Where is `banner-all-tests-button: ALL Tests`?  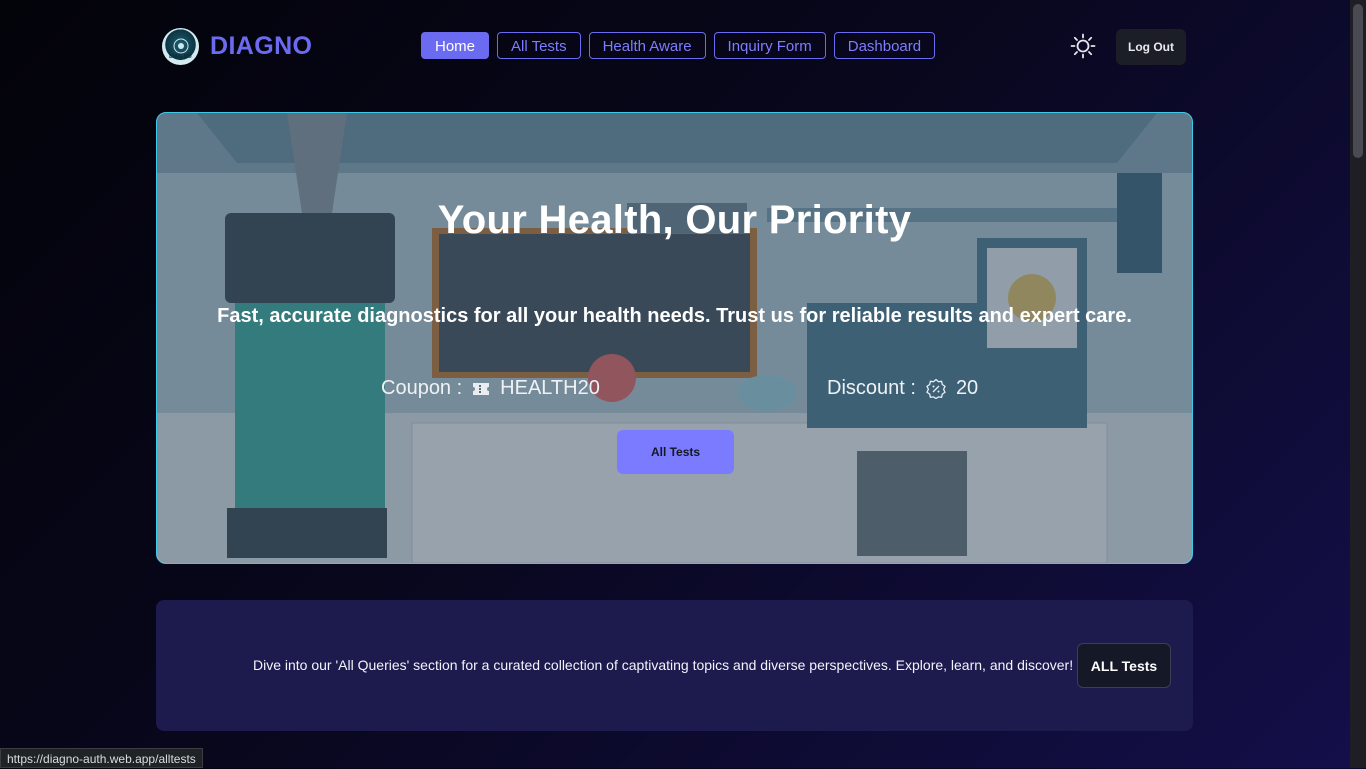
banner-all-tests-button: ALL Tests is located at coordinates (1124, 665).